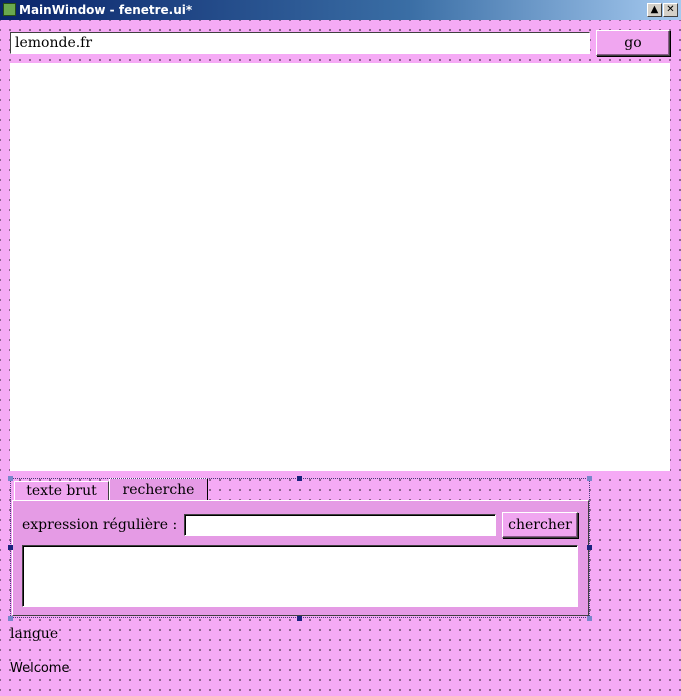 The image size is (681, 696). Describe the element at coordinates (300, 43) in the screenshot. I see `url-input: lemonde.fr` at that location.